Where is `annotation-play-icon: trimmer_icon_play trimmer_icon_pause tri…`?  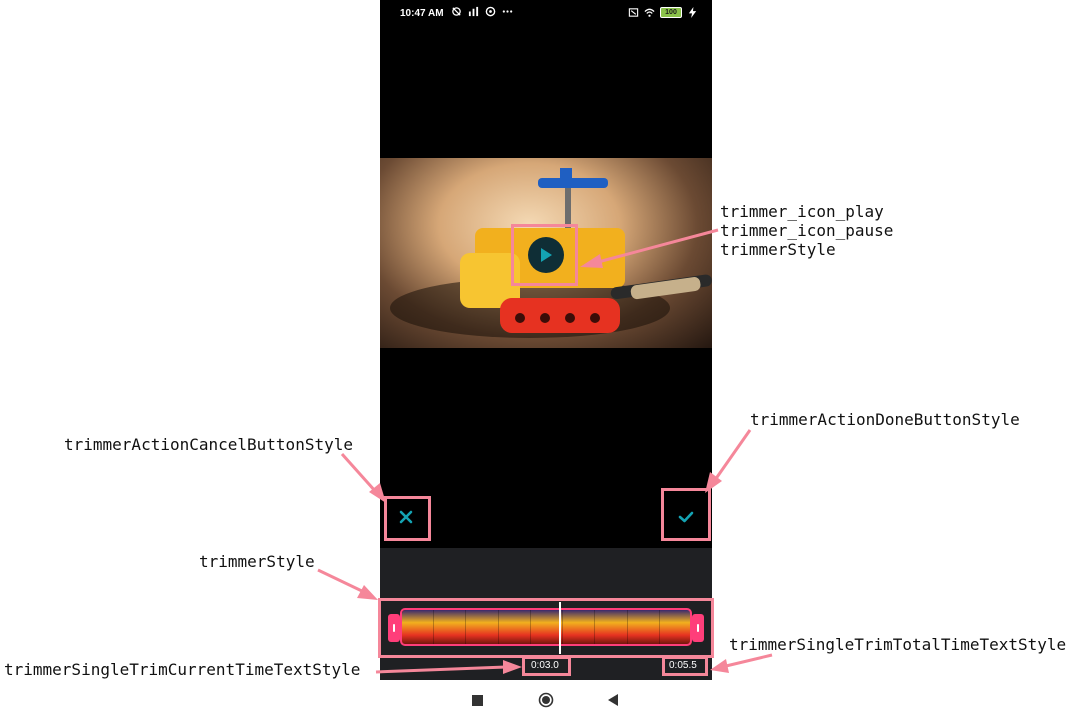 annotation-play-icon: trimmer_icon_play trimmer_icon_pause tri… is located at coordinates (806, 230).